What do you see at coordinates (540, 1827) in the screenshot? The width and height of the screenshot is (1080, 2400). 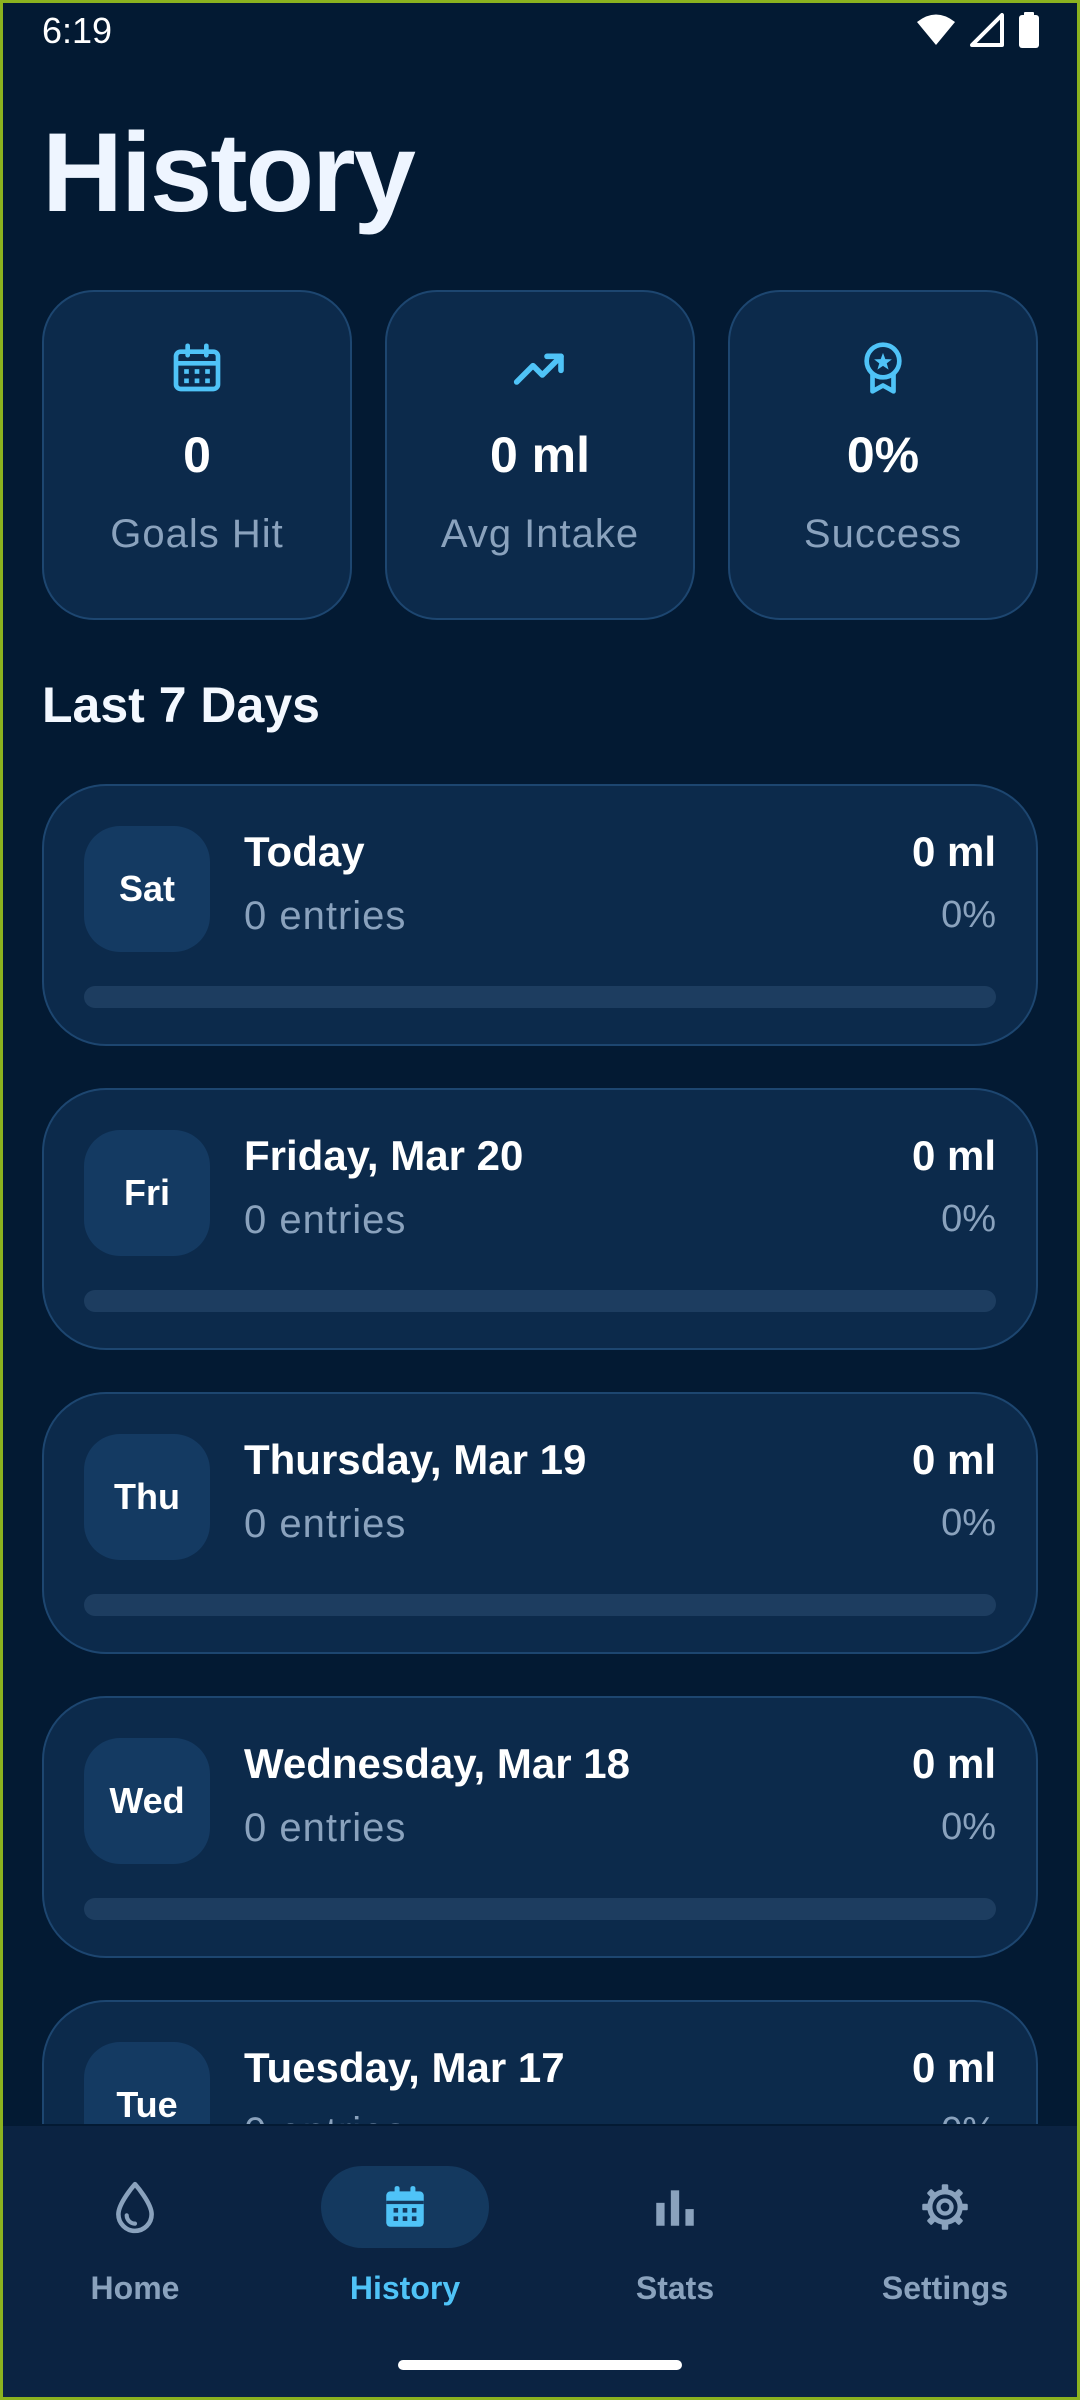 I see `day-card: Wed Wednesday, Mar 18 0 entries 0 ml 0%` at bounding box center [540, 1827].